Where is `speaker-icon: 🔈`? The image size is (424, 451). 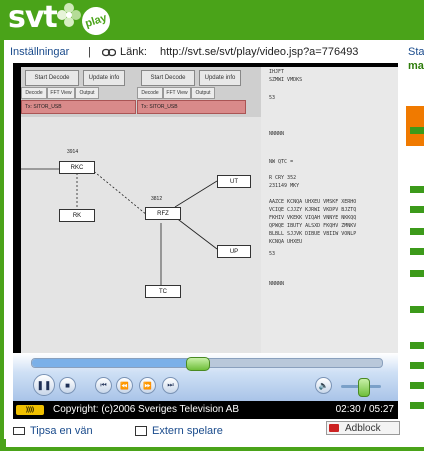
speaker-icon: 🔈 is located at coordinates (323, 385).